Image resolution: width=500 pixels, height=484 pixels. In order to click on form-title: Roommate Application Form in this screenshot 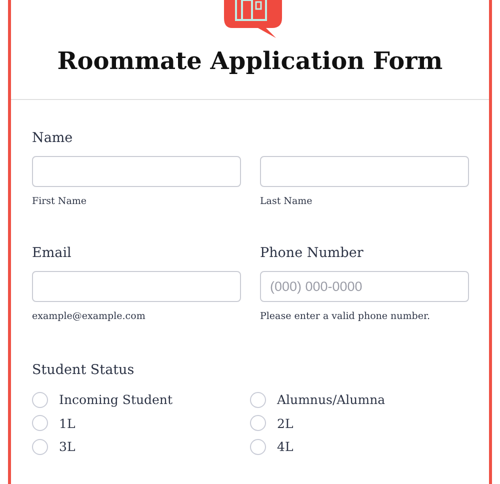, I will do `click(250, 60)`.